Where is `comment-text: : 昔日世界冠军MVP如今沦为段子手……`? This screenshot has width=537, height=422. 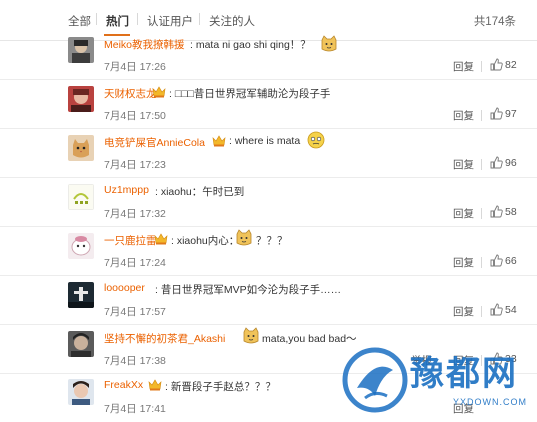
comment-text: : 昔日世界冠军MVP如今沦为段子手…… is located at coordinates (248, 290).